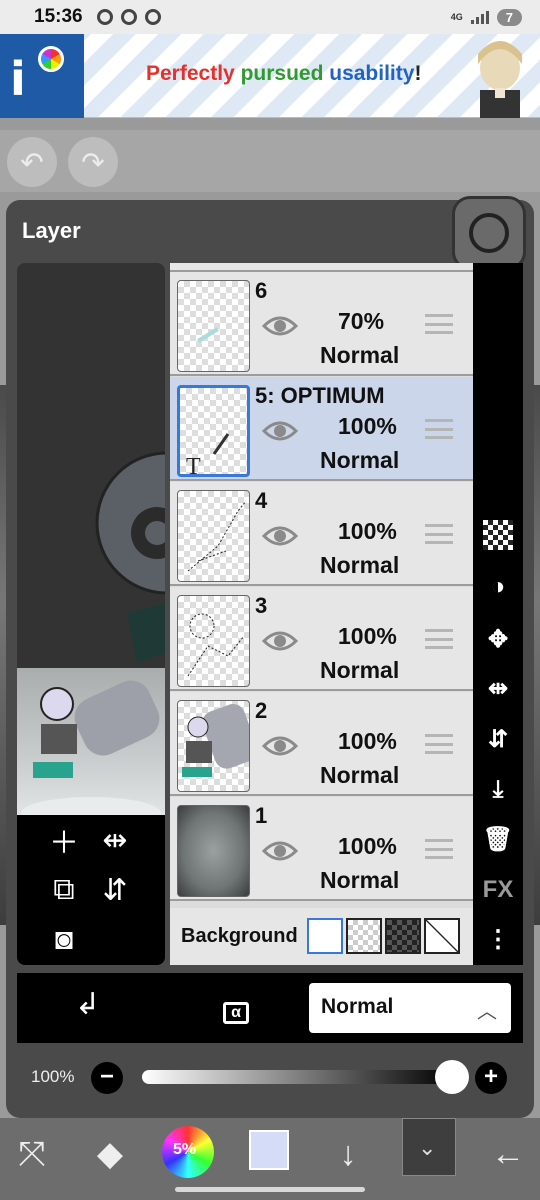 The image size is (540, 1200). Describe the element at coordinates (456, 16) in the screenshot. I see `network-type: 4G` at that location.